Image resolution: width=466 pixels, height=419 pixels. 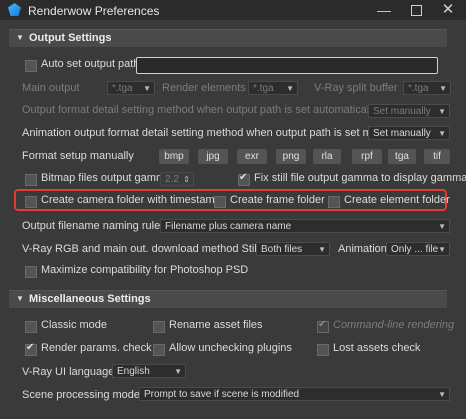 What do you see at coordinates (228, 38) in the screenshot?
I see `output-settings-header: ▼ Output Settings` at bounding box center [228, 38].